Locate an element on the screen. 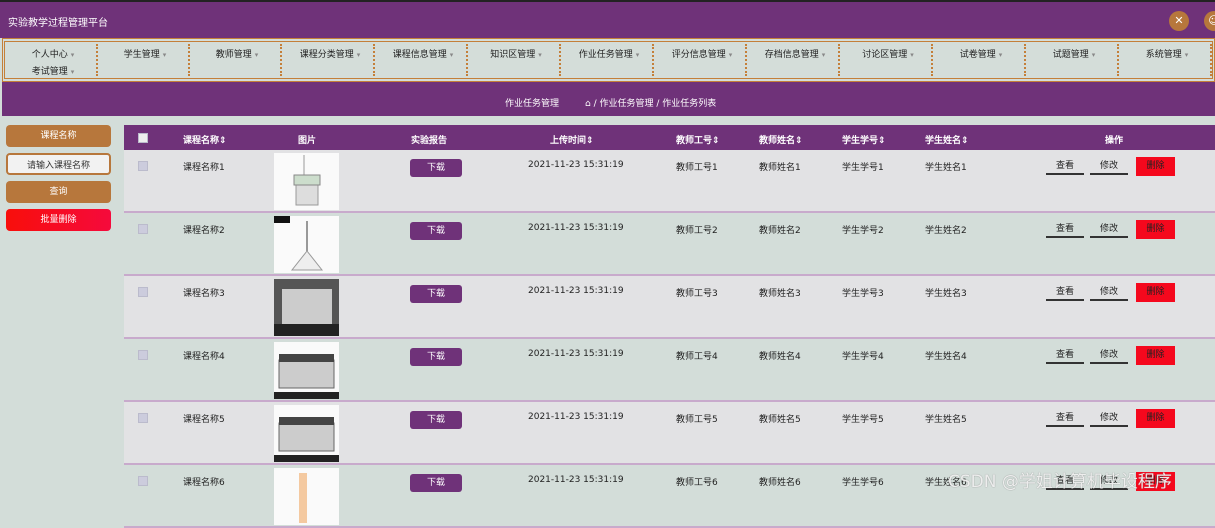  student-name: 学生姓名5 is located at coordinates (946, 420).